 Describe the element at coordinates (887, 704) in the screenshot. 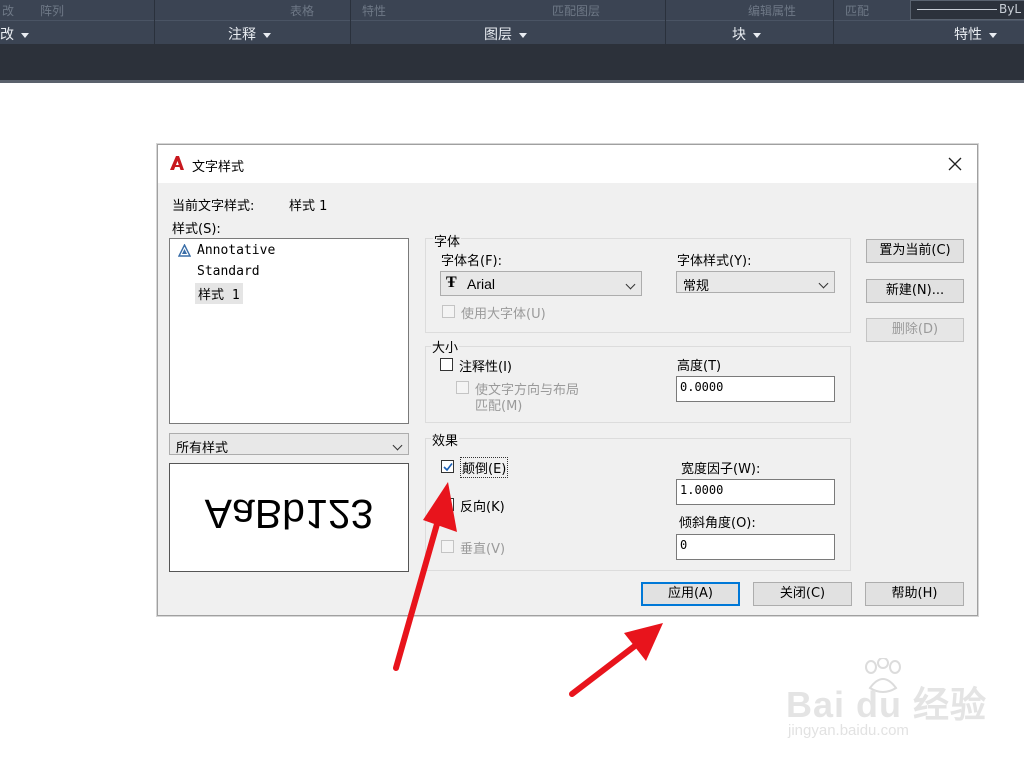

I see `watermark-brand: Bai du 经验` at that location.